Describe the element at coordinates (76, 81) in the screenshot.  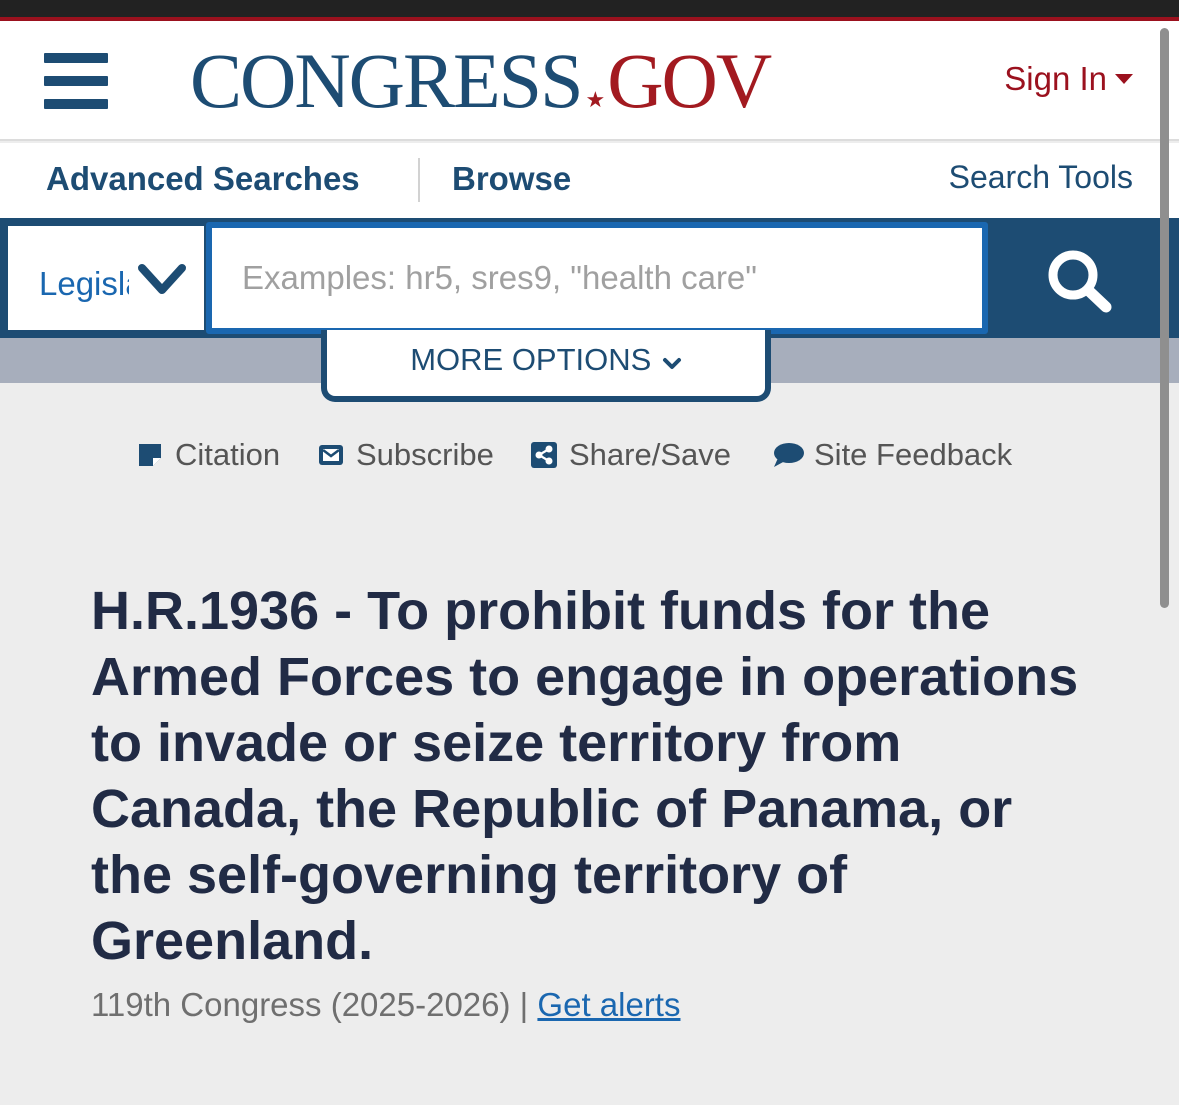
I see `menu-icon` at that location.